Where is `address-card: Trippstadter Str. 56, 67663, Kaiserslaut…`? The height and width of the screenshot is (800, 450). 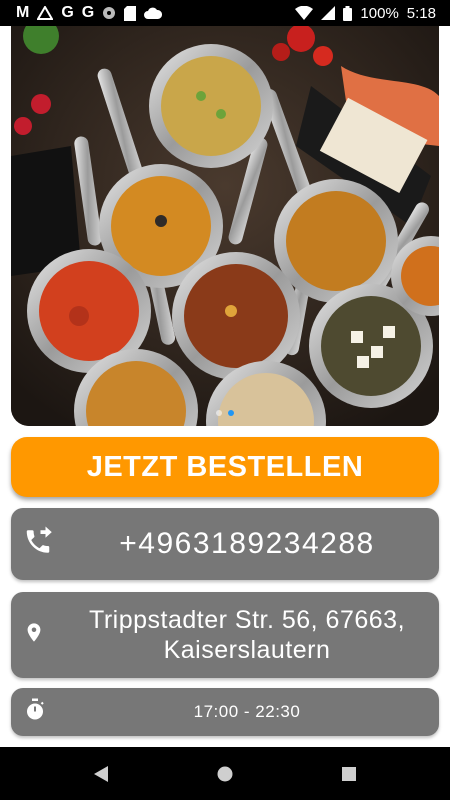
address-card: Trippstadter Str. 56, 67663, Kaiserslaut… is located at coordinates (225, 635).